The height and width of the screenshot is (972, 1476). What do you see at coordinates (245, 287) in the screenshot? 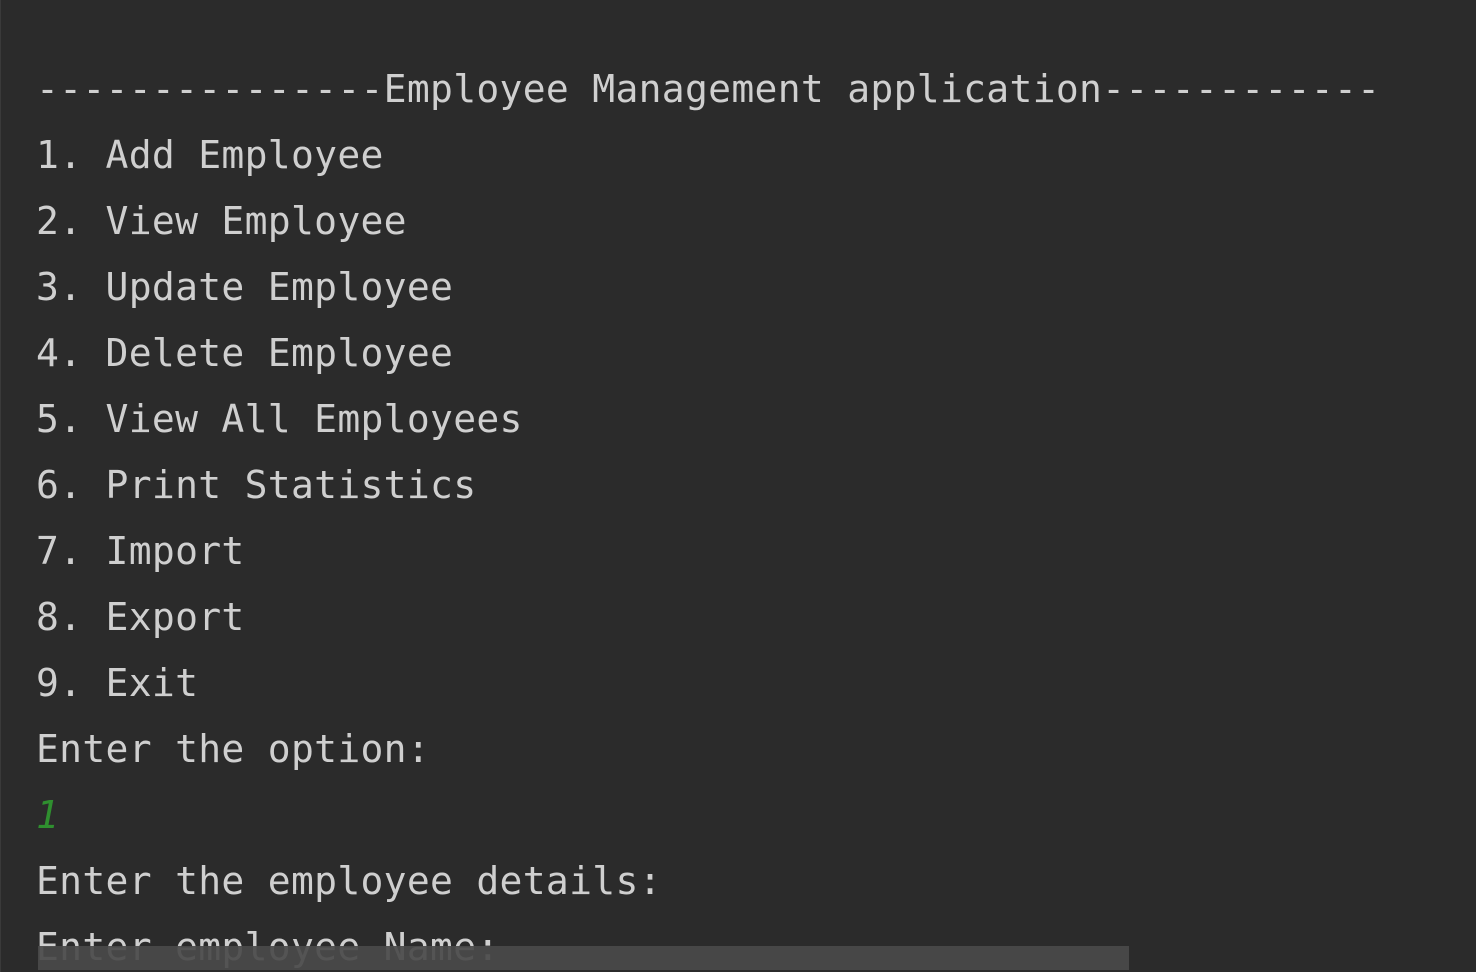
I see `menu-item-update-employee: 3. Update Employee` at bounding box center [245, 287].